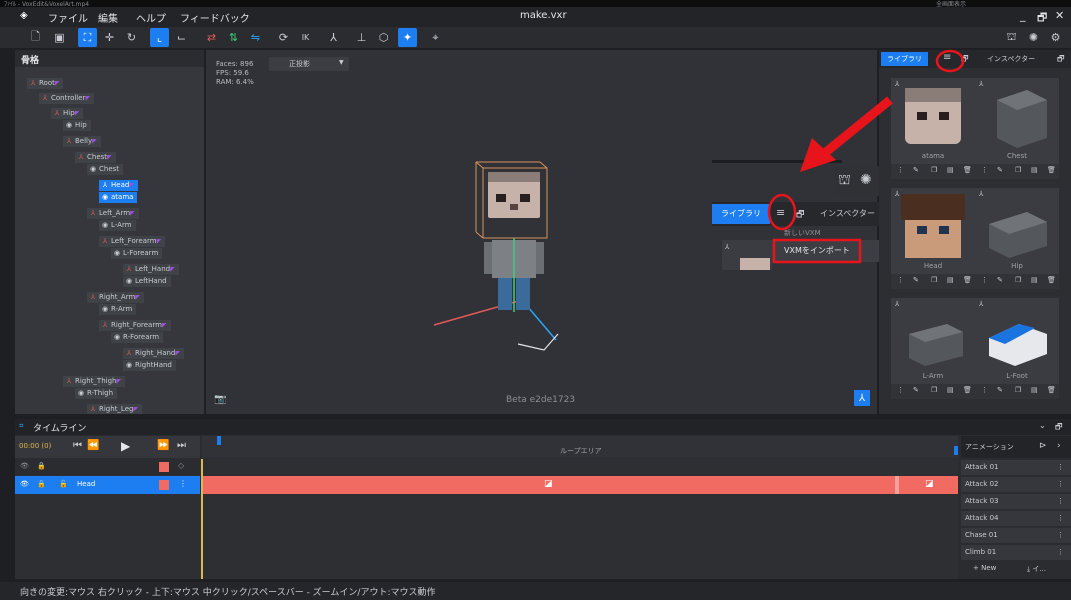  I want to click on rotate-tool-icon: ↻, so click(131, 37).